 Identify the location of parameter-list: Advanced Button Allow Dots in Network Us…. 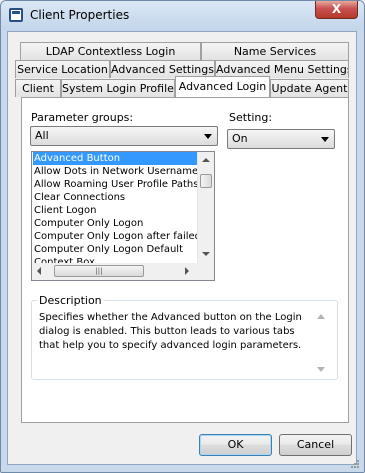
(123, 216).